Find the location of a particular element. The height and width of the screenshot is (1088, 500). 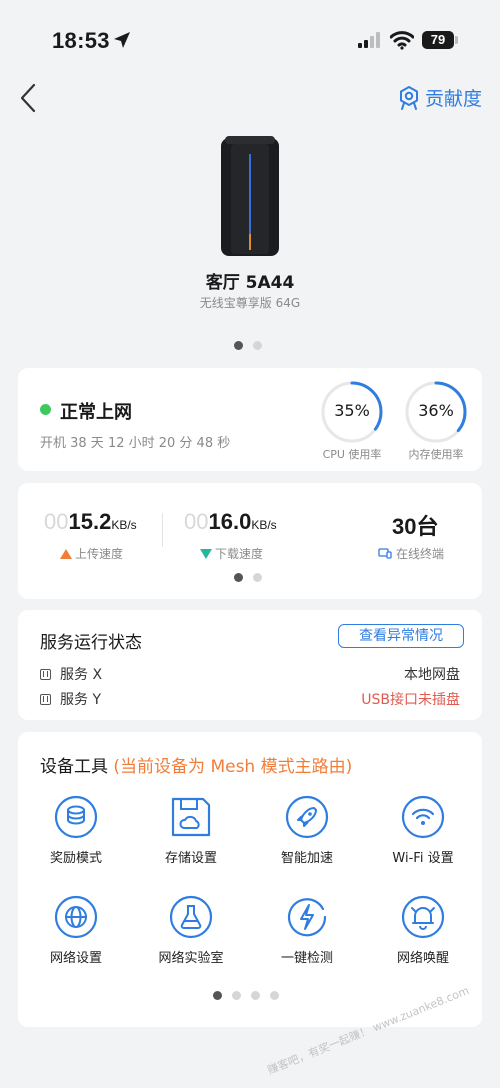

online-devices-count: 30台 is located at coordinates (415, 526).